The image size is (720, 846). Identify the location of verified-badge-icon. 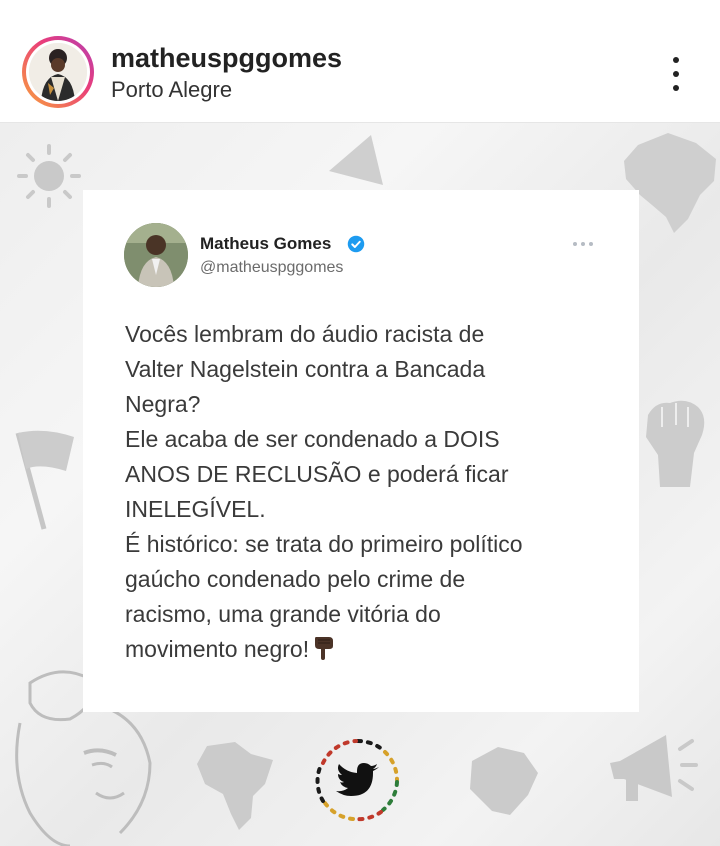
(356, 244).